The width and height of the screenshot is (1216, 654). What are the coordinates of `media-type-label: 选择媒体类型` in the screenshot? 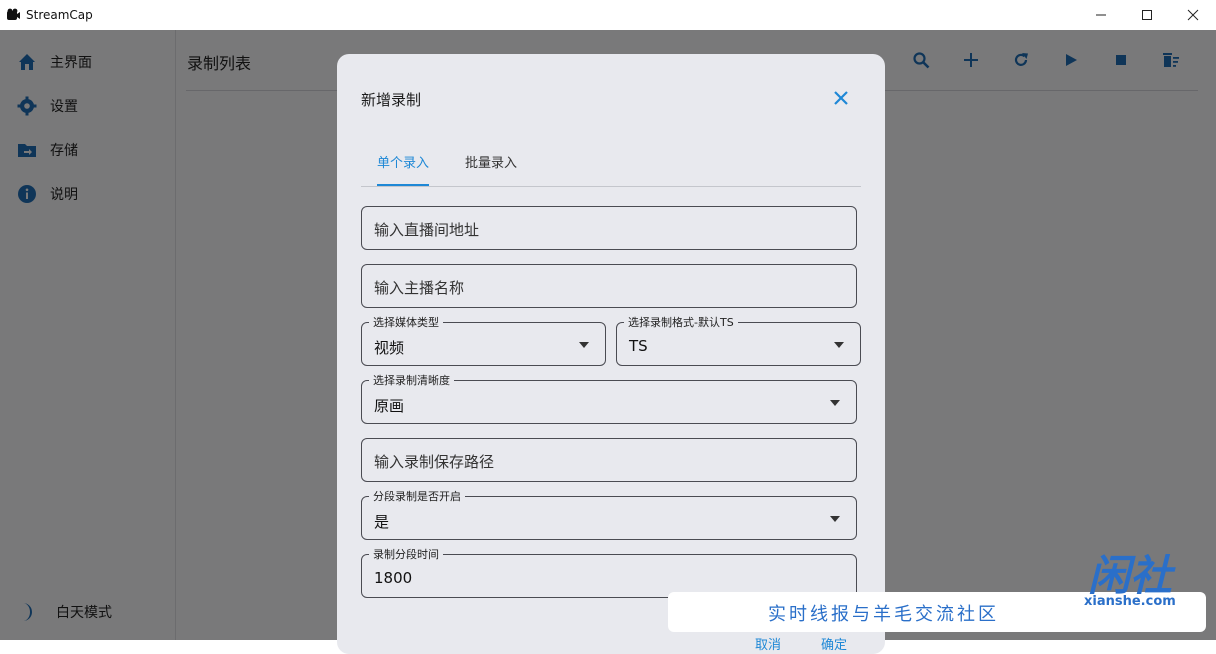 It's located at (406, 322).